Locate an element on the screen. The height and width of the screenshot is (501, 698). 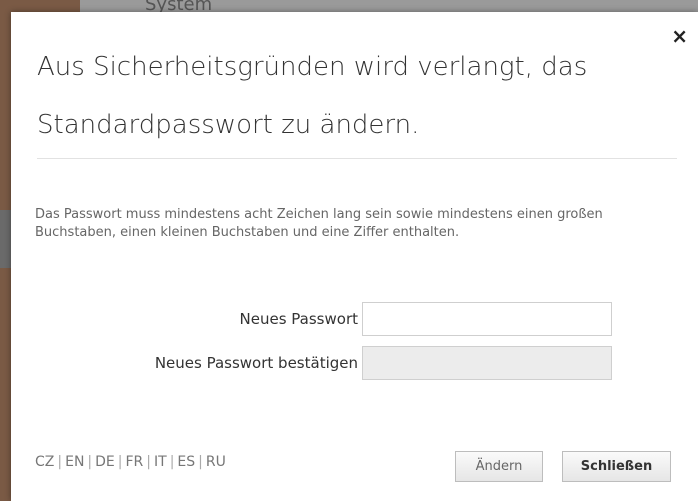
new-password-input is located at coordinates (487, 319).